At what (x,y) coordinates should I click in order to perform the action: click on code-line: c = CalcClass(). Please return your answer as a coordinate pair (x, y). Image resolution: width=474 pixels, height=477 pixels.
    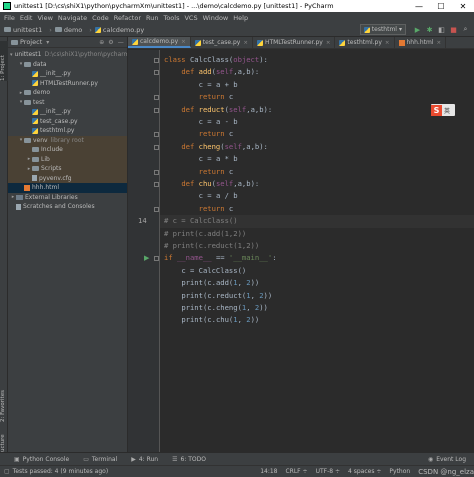
    Looking at the image, I should click on (205, 271).